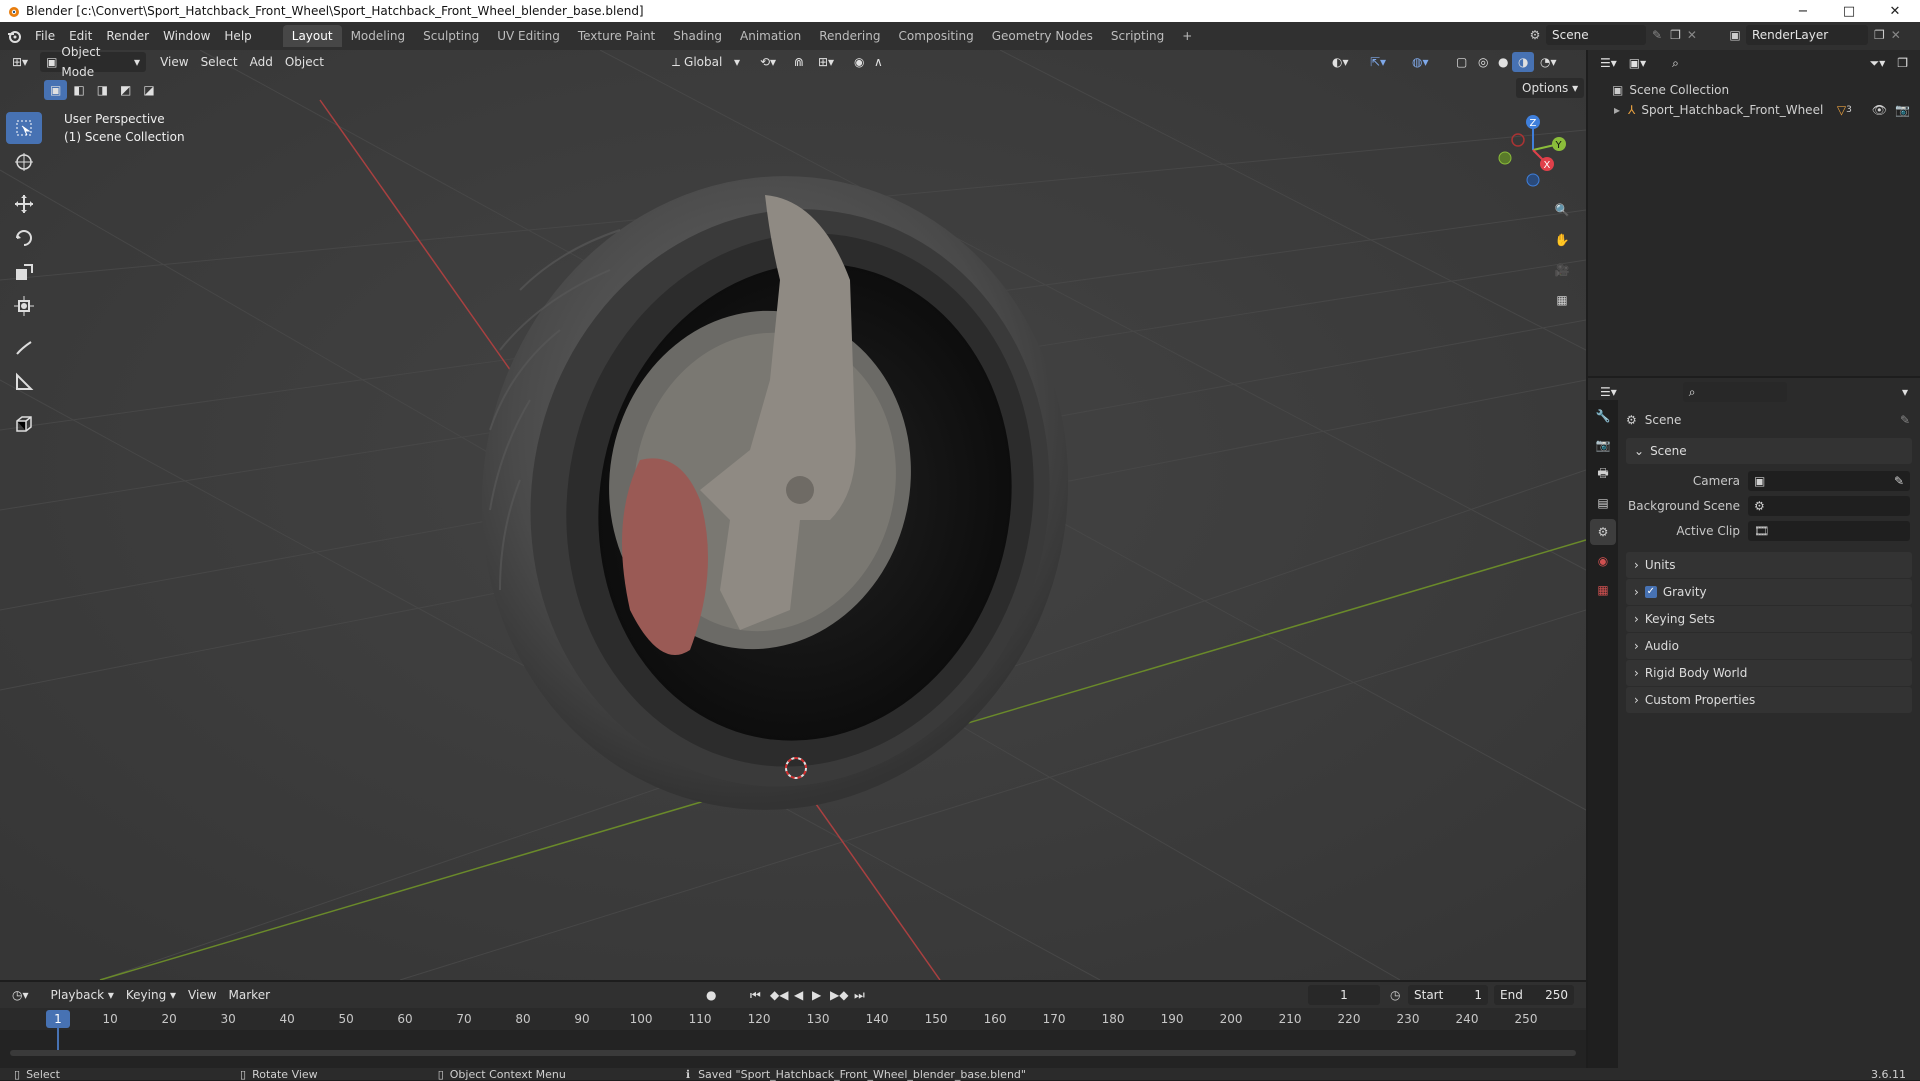  Describe the element at coordinates (1448, 995) in the screenshot. I see `start-frame-field: Start 1` at that location.